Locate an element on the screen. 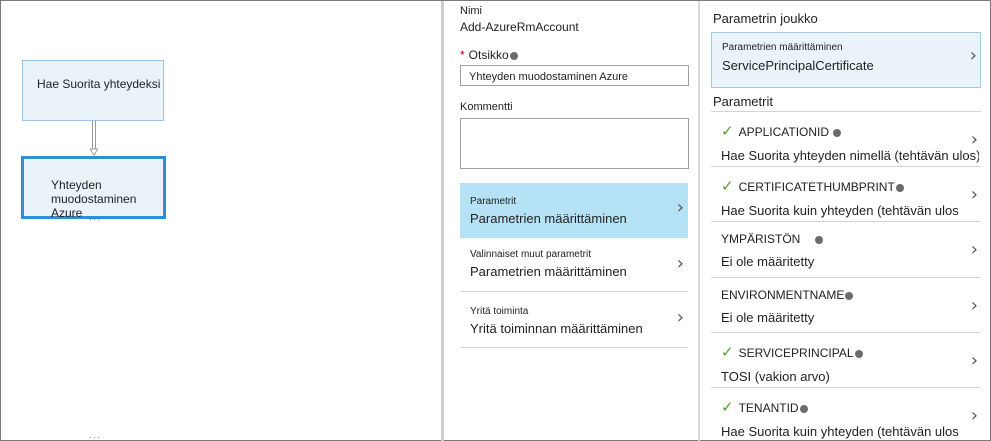 The height and width of the screenshot is (441, 991). parameter-name: YMPÄRISTÖN is located at coordinates (761, 239).